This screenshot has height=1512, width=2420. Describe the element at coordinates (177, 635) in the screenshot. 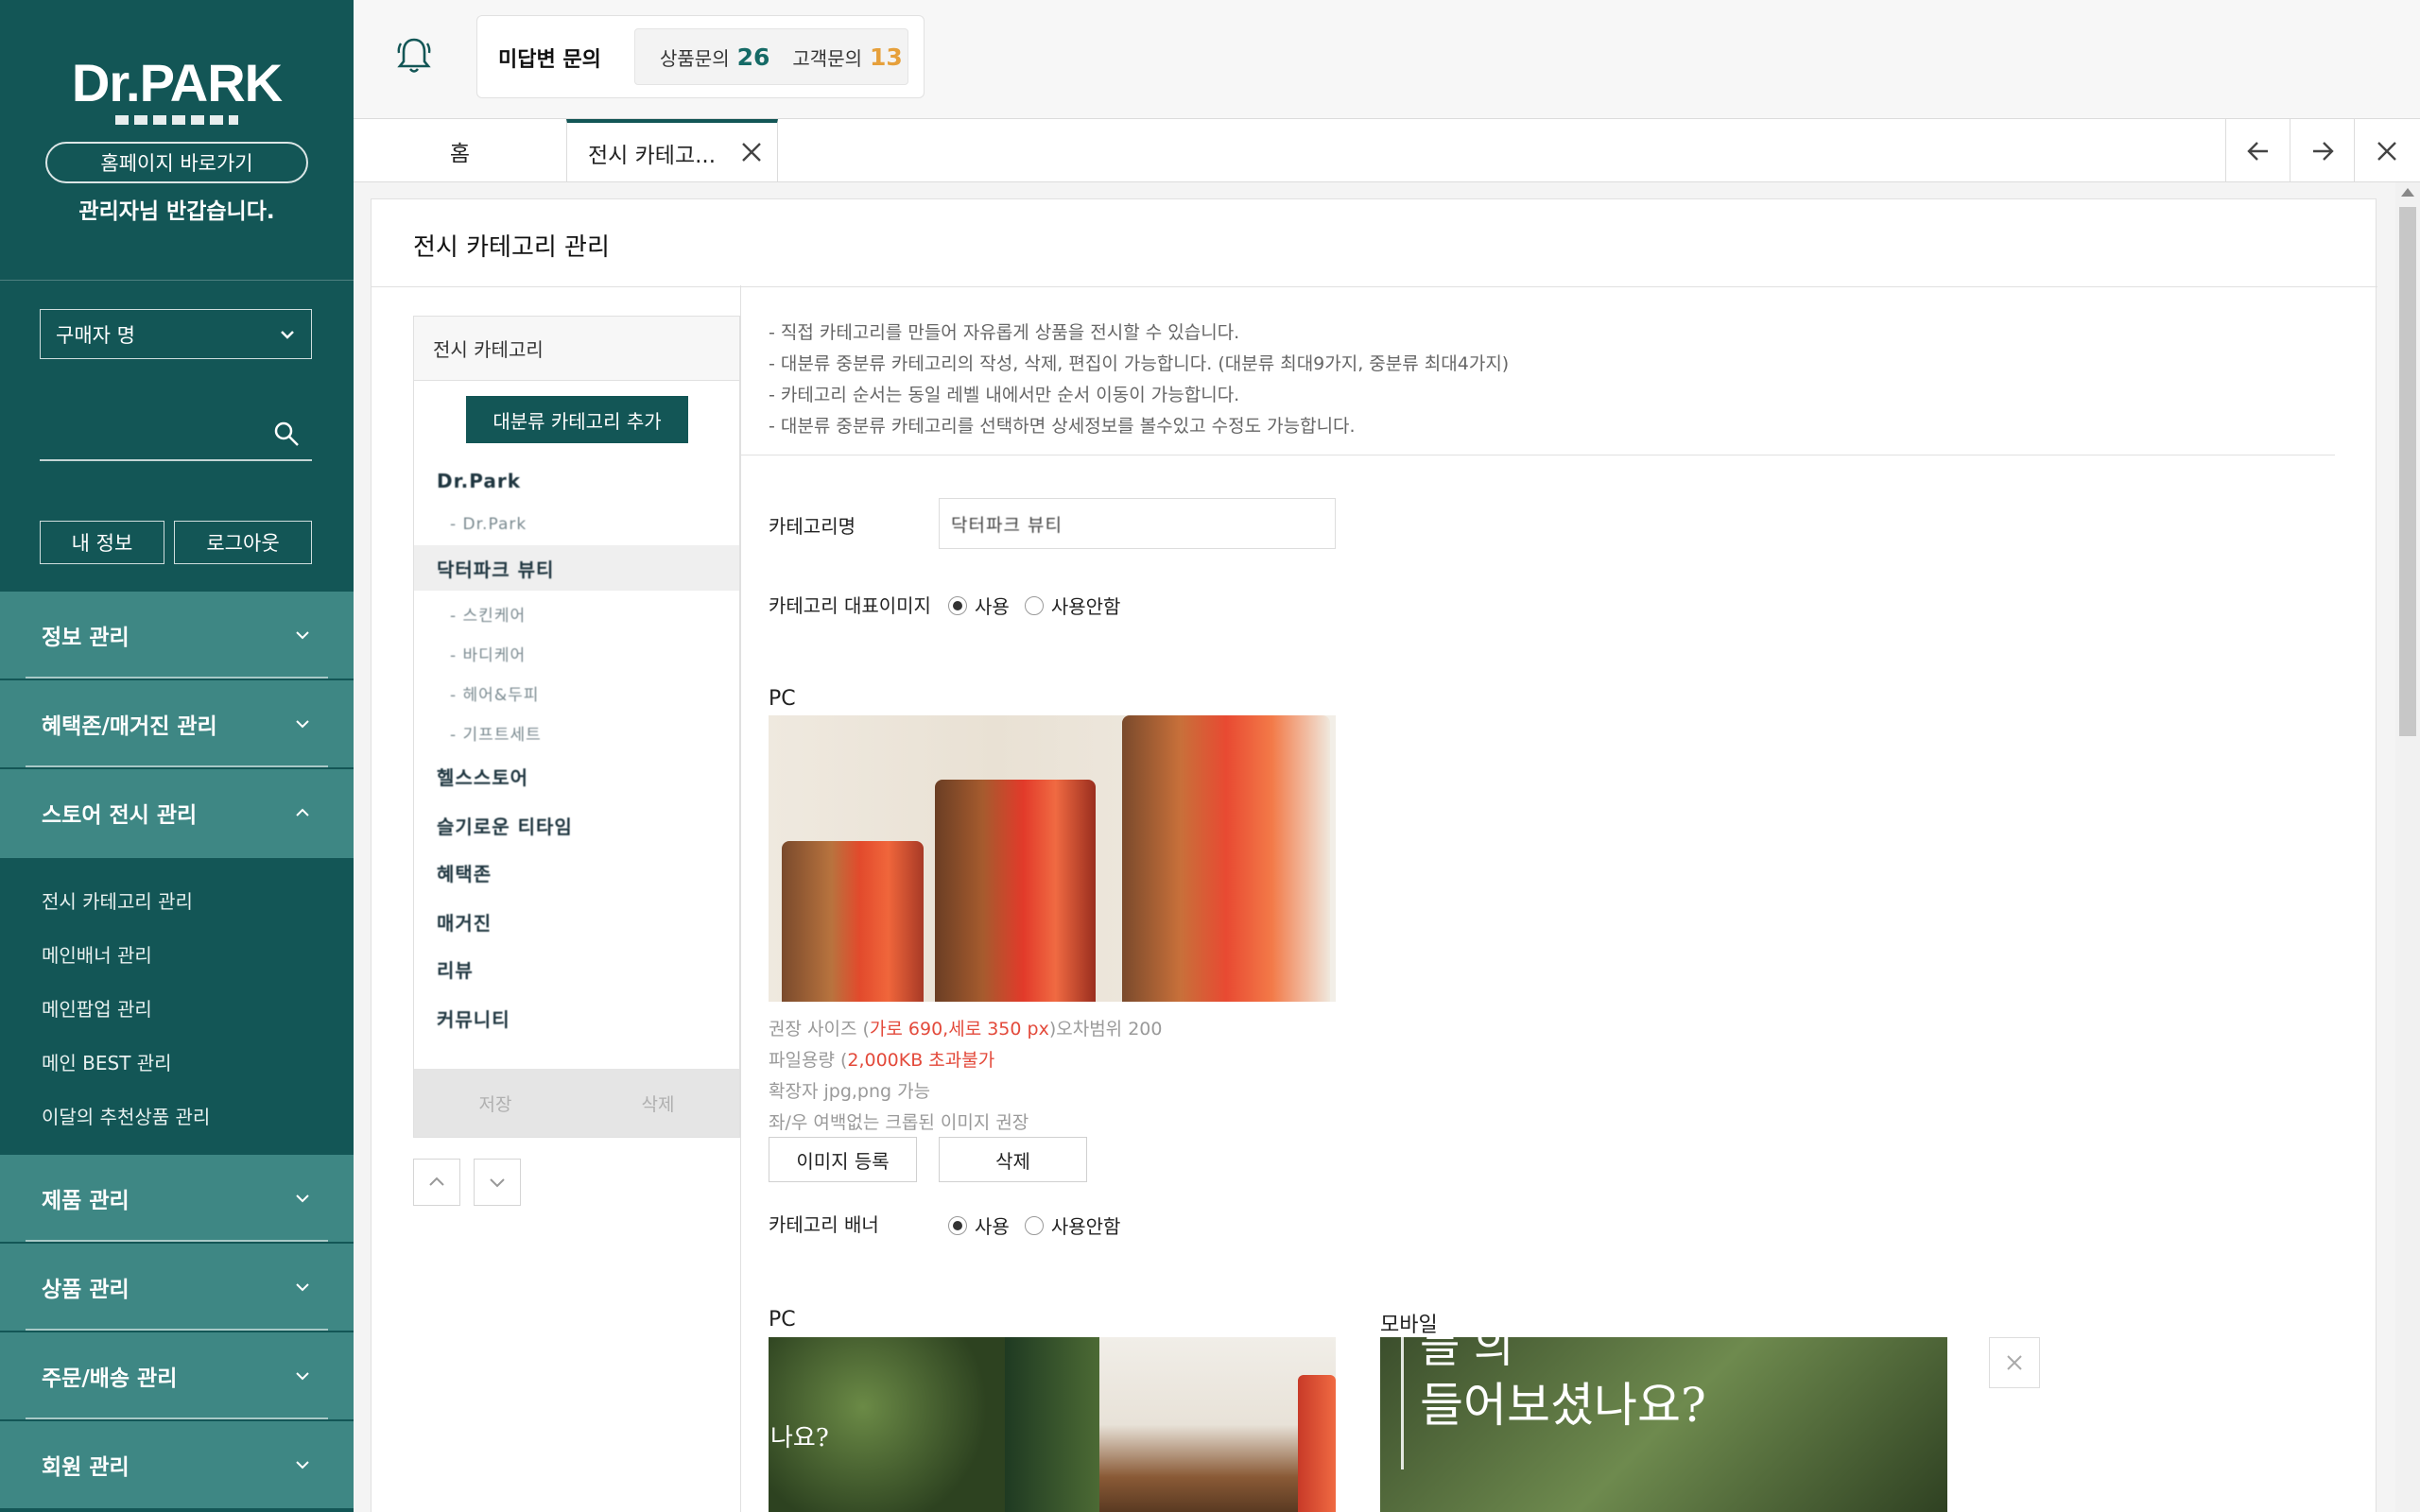

I see `menu-info-management: 정보 관리` at that location.